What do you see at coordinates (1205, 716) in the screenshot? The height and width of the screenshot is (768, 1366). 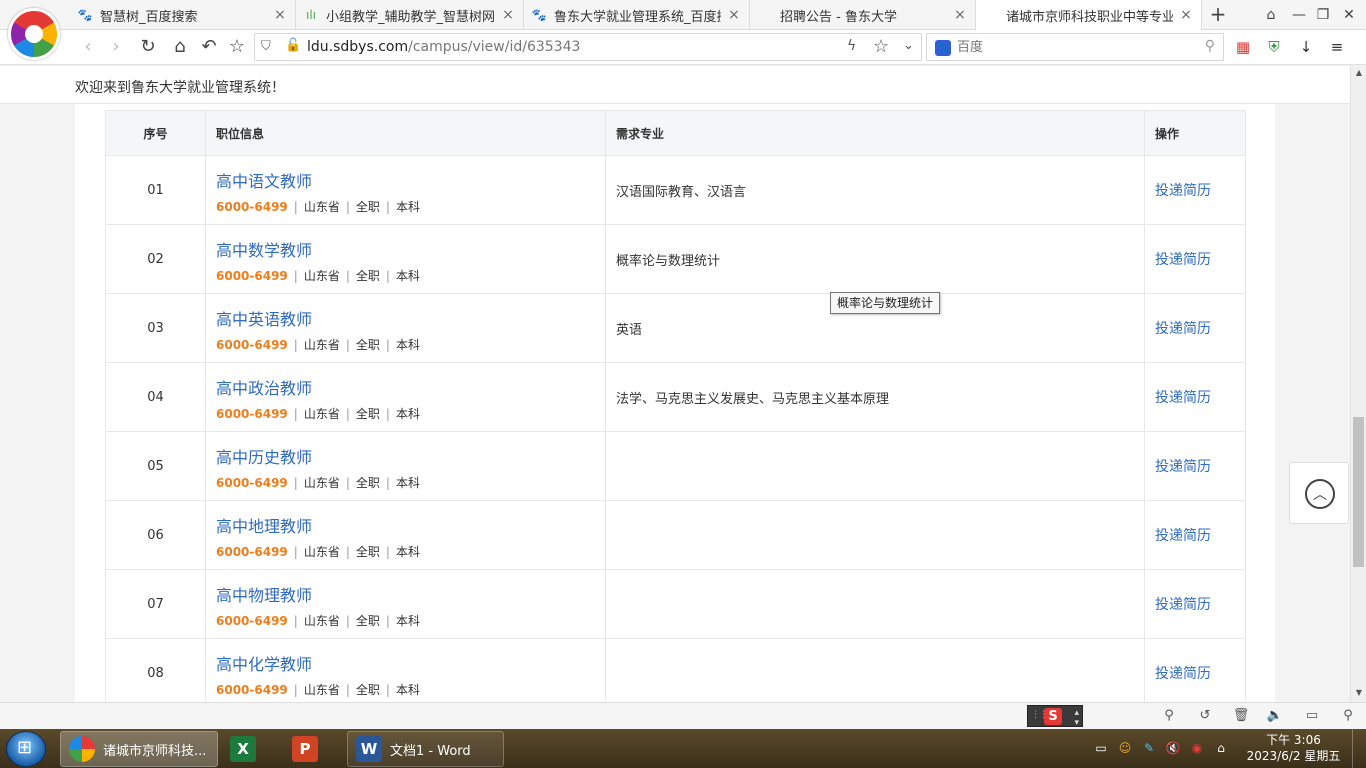 I see `refresh-circle-icon: ↺` at bounding box center [1205, 716].